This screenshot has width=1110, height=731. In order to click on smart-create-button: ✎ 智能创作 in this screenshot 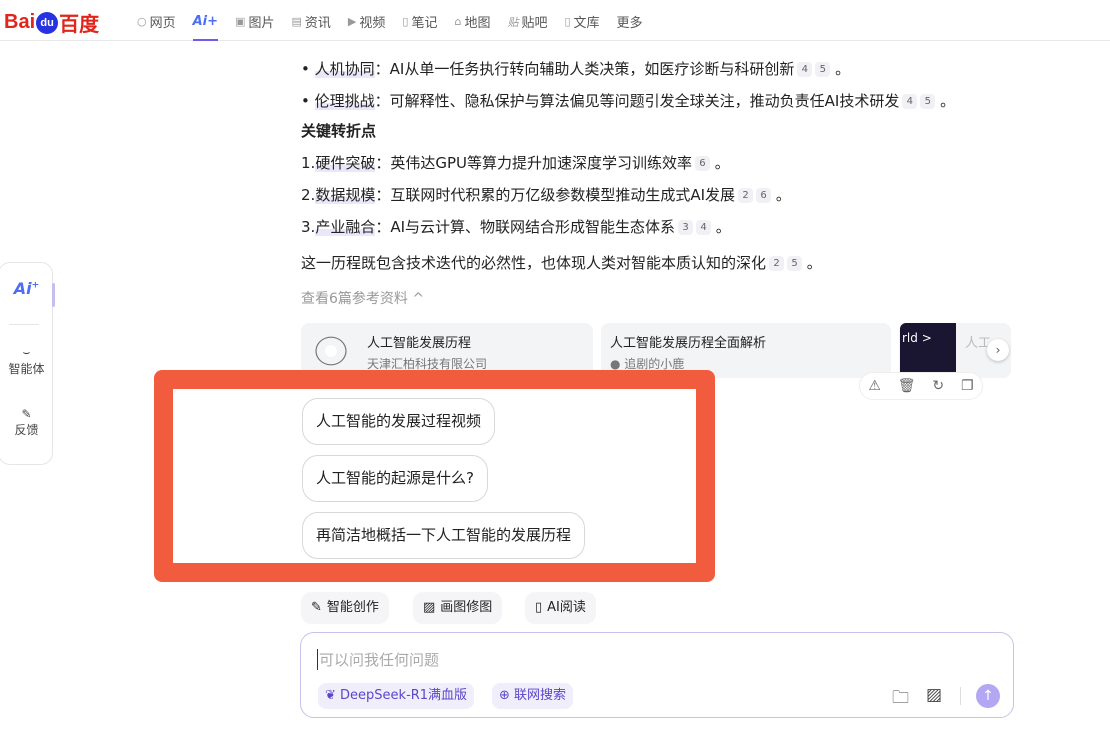, I will do `click(345, 608)`.